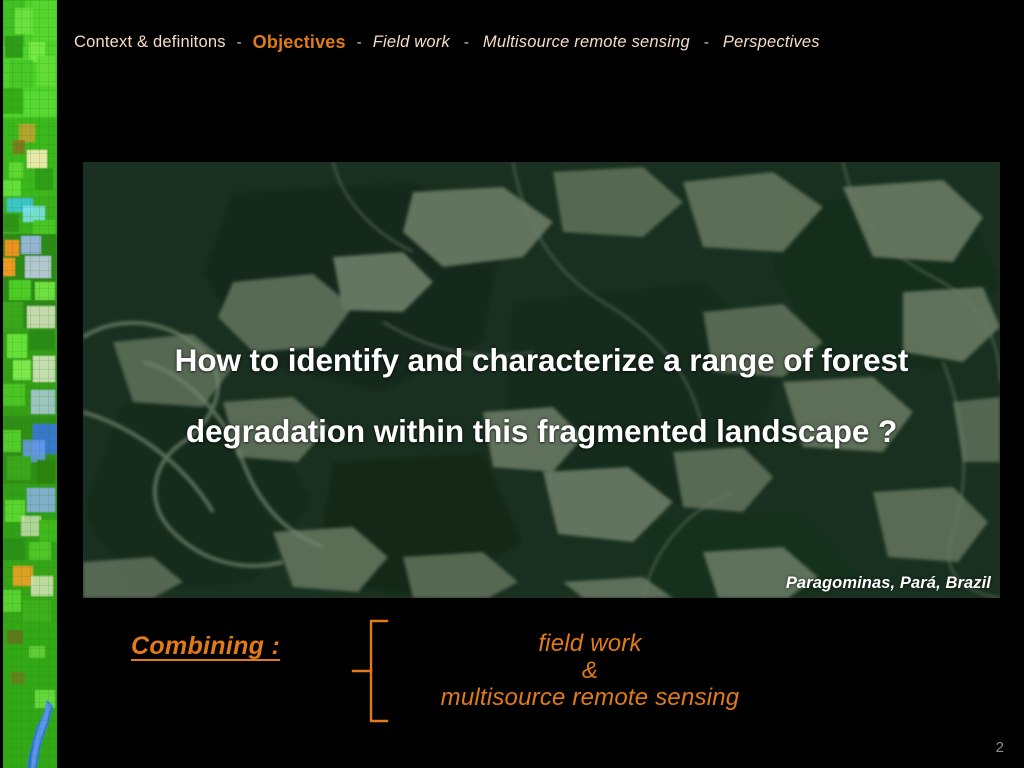 This screenshot has width=1024, height=768. Describe the element at coordinates (586, 42) in the screenshot. I see `nav-item-multisource-remote-sensing: Multisource remote sensing` at that location.